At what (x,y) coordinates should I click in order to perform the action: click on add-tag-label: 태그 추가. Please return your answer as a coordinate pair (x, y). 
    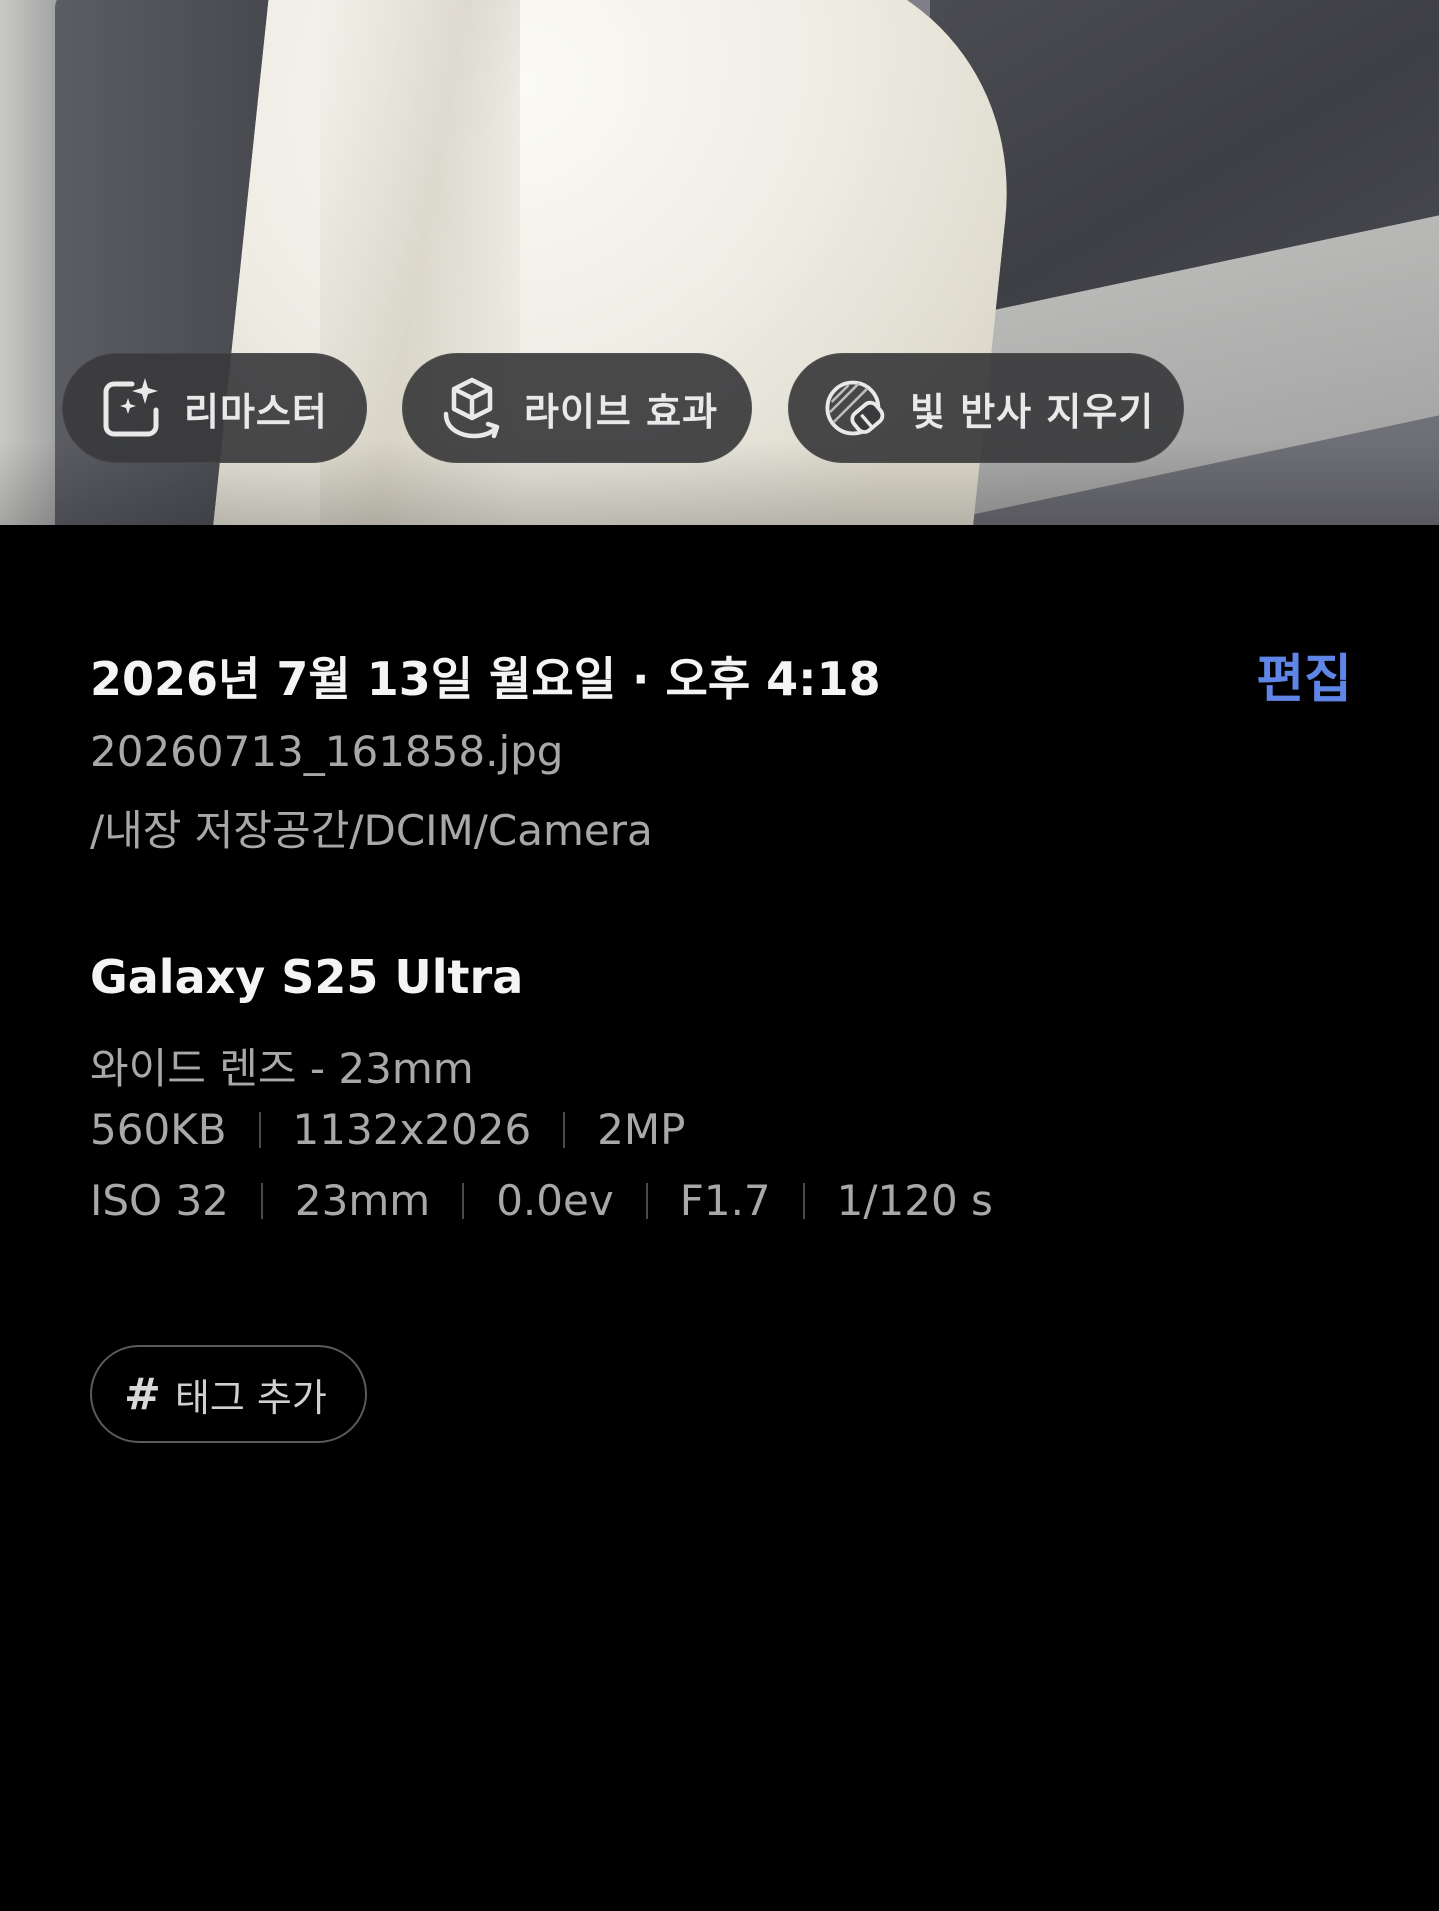
    Looking at the image, I should click on (250, 1397).